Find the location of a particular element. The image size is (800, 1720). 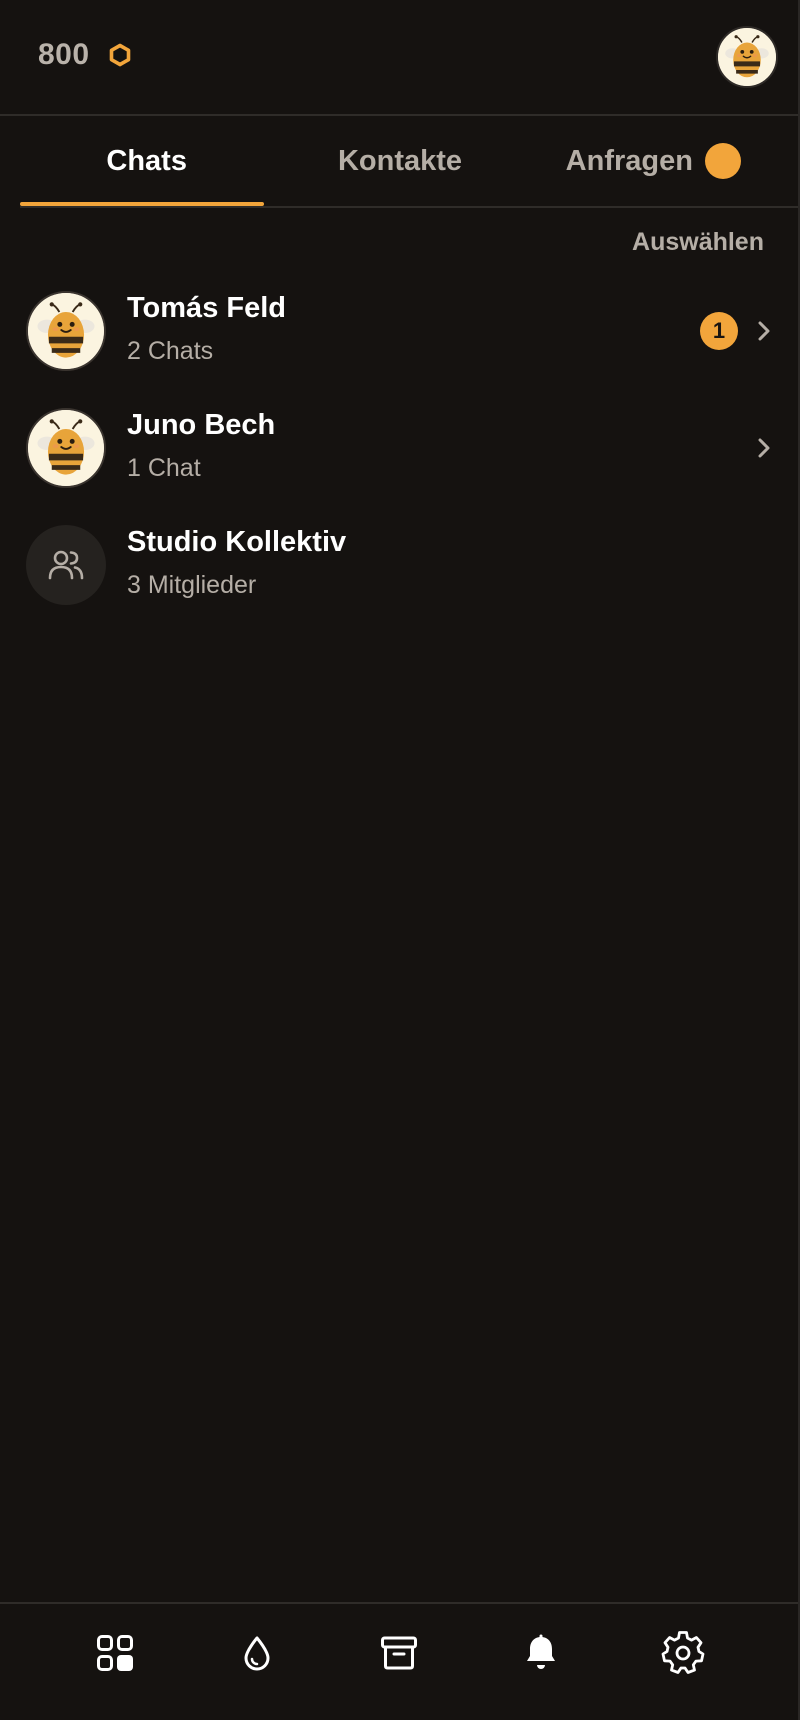

notification-dot is located at coordinates (722, 161).